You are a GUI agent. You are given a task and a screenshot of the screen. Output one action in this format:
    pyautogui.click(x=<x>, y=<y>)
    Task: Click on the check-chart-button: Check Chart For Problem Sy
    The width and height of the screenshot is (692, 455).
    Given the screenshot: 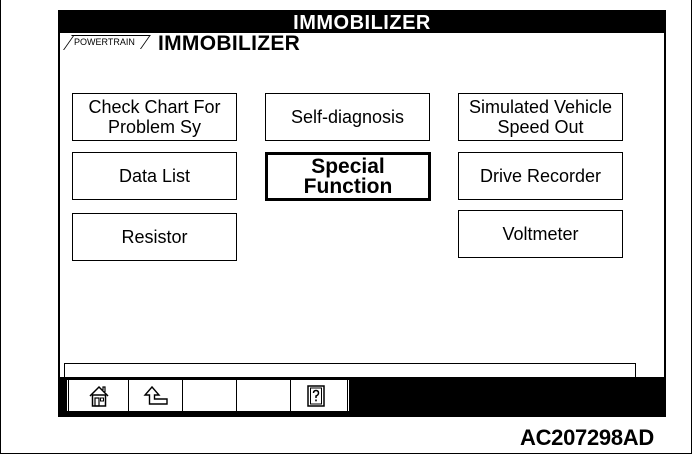 What is the action you would take?
    pyautogui.click(x=154, y=117)
    